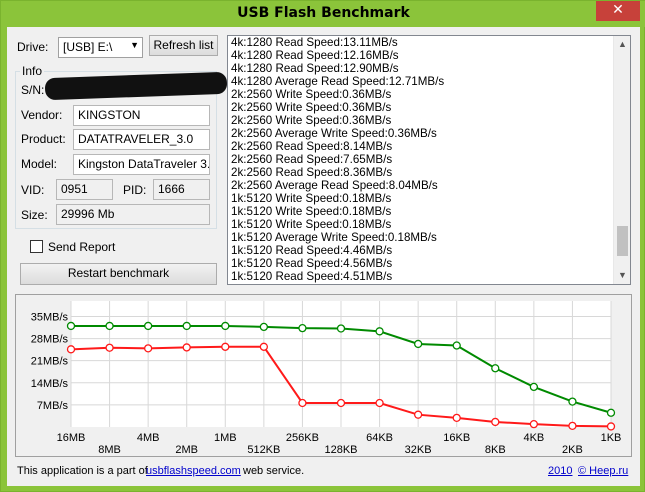 The image size is (645, 492). I want to click on x-tick-label: 2MB, so click(186, 450).